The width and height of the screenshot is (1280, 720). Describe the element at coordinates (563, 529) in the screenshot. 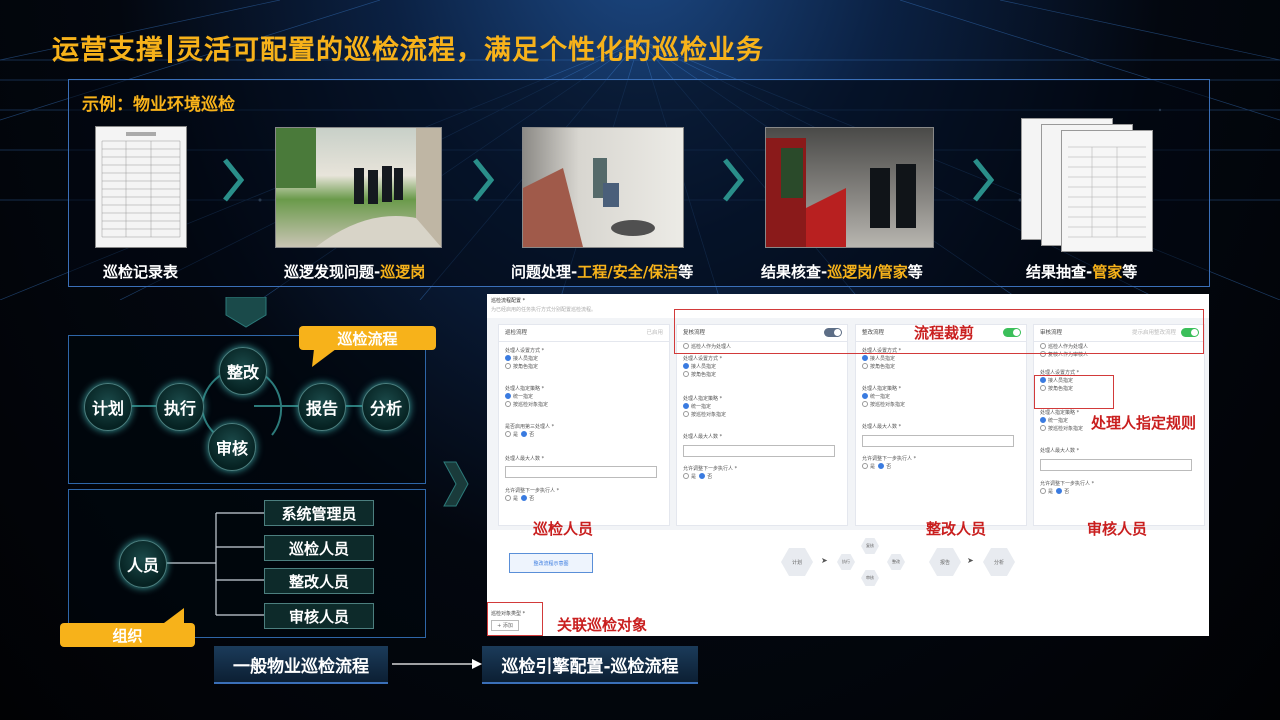

I see `annotation-inspector: 巡检人员` at that location.